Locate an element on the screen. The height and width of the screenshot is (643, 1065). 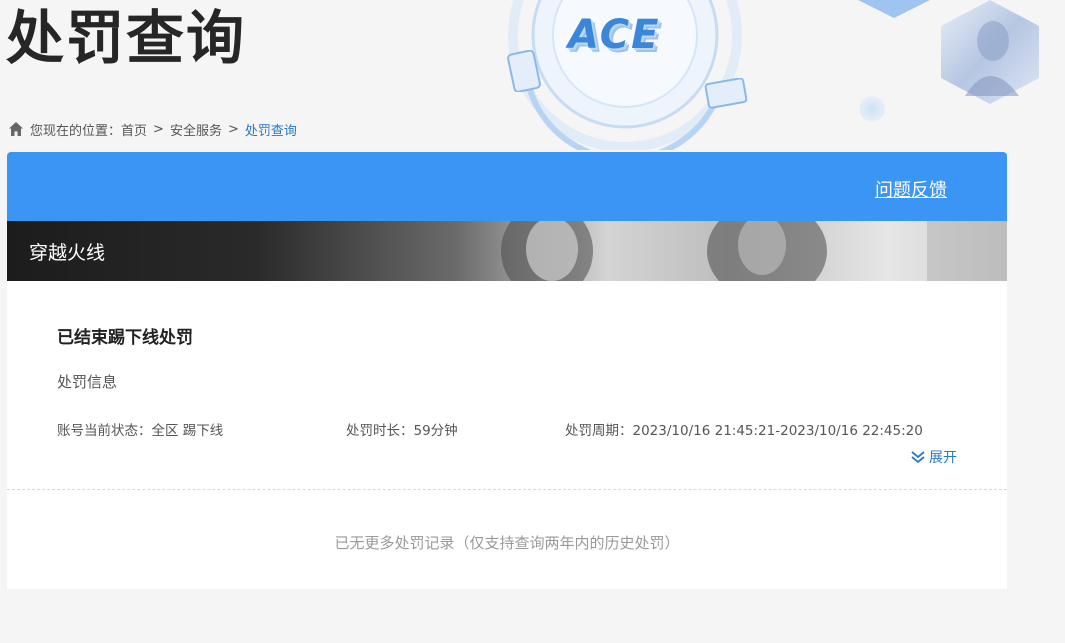
game-phone-icon is located at coordinates (524, 71).